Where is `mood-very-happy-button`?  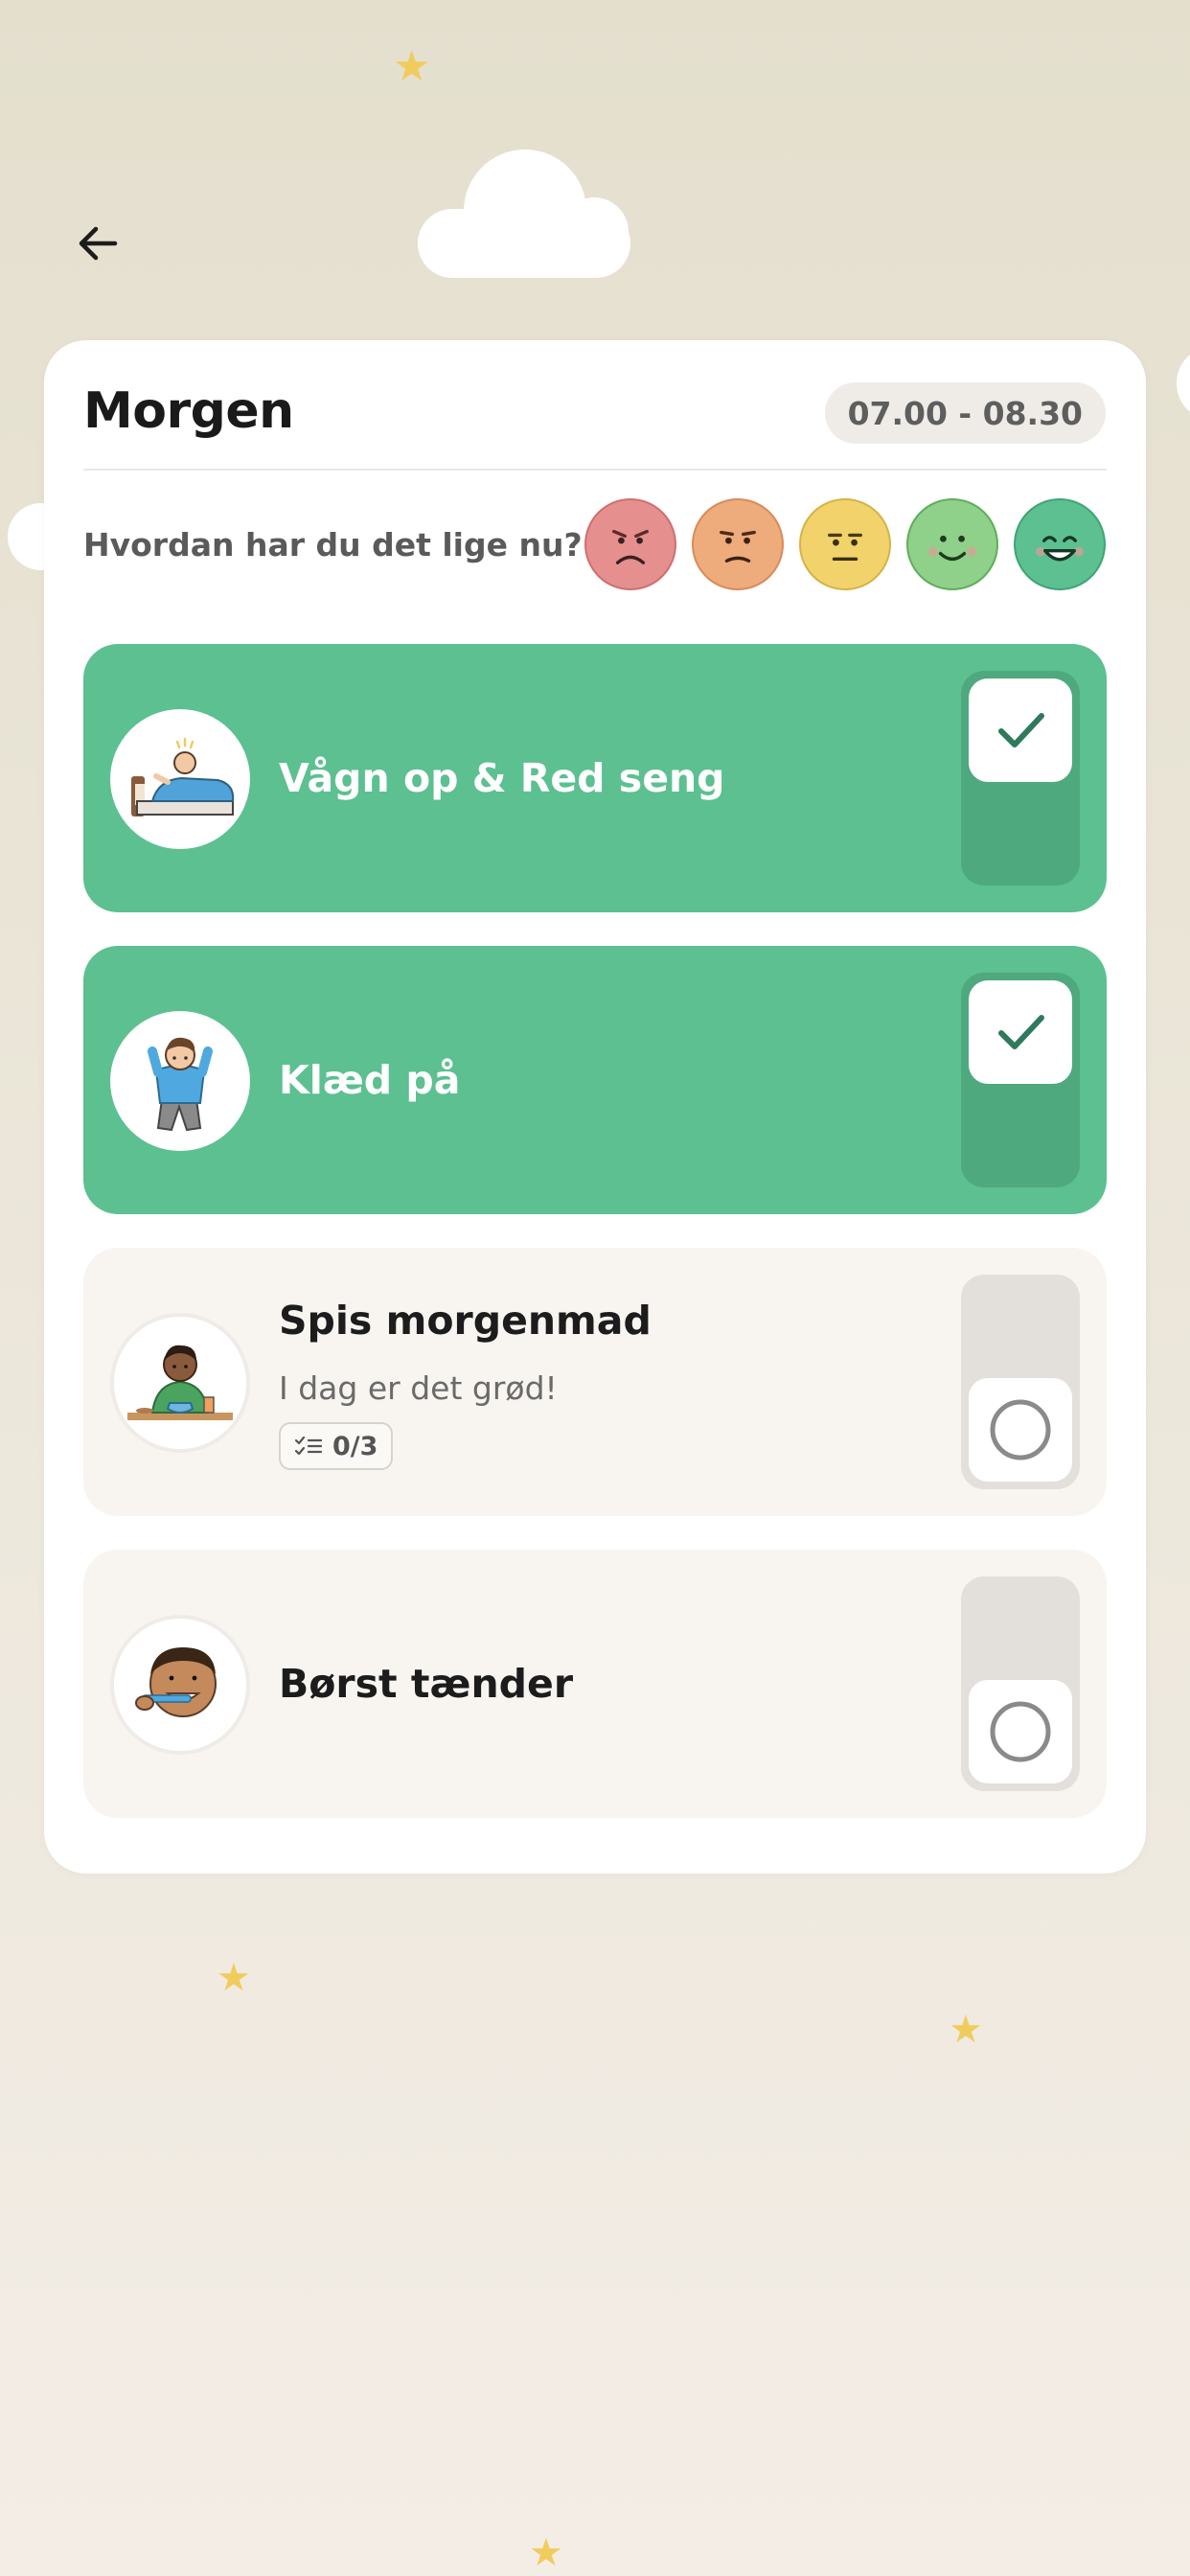 mood-very-happy-button is located at coordinates (1060, 544).